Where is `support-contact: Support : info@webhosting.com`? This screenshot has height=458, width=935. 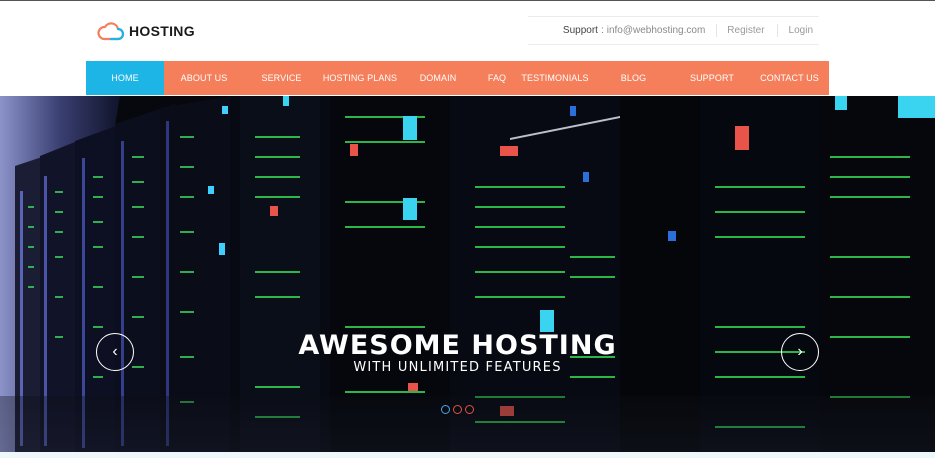
support-contact: Support : info@webhosting.com is located at coordinates (640, 30).